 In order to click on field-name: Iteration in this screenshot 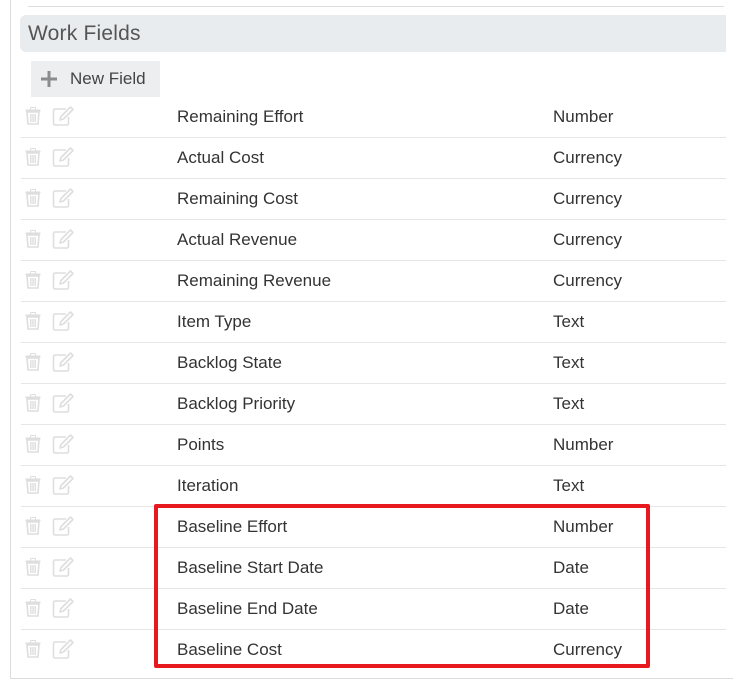, I will do `click(208, 485)`.